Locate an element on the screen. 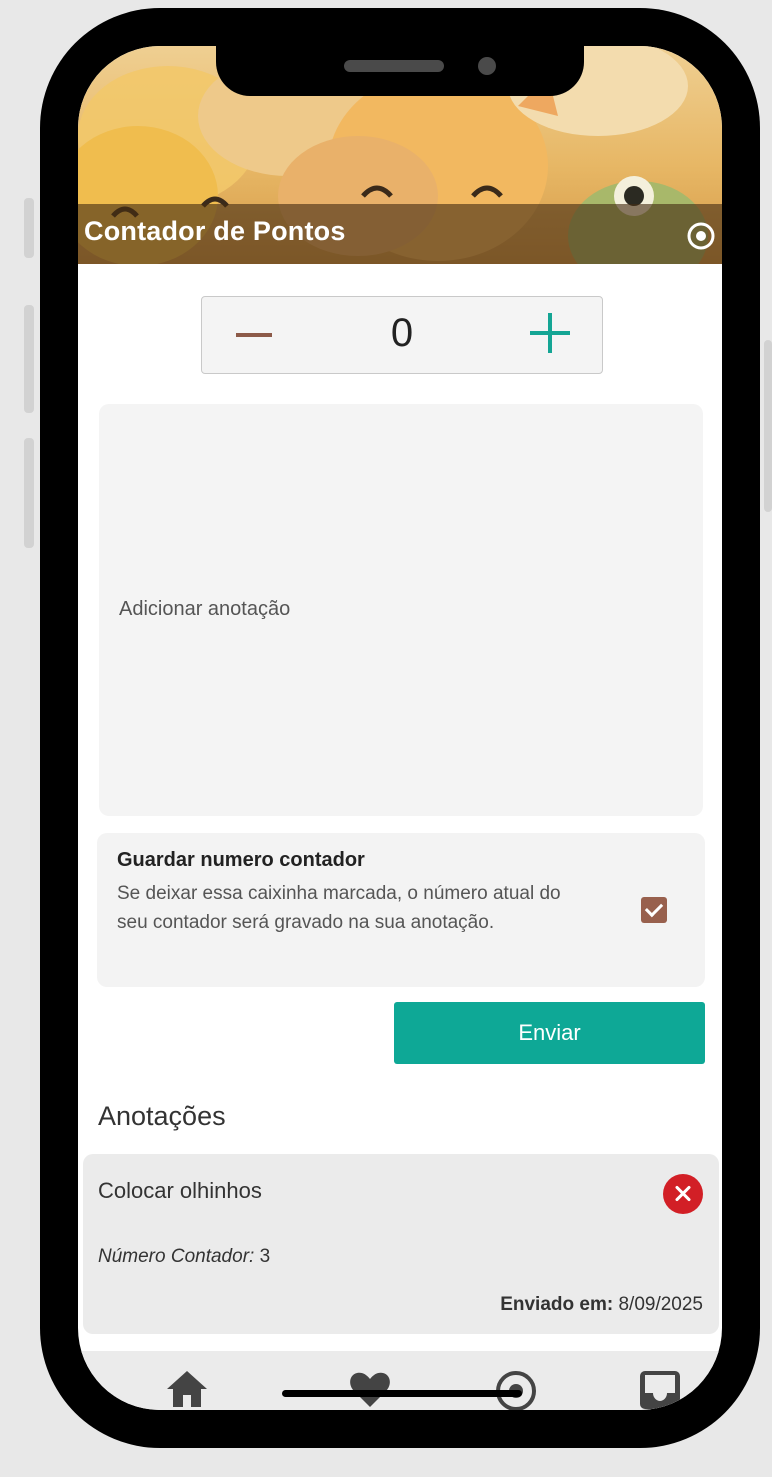  front-camera is located at coordinates (487, 66).